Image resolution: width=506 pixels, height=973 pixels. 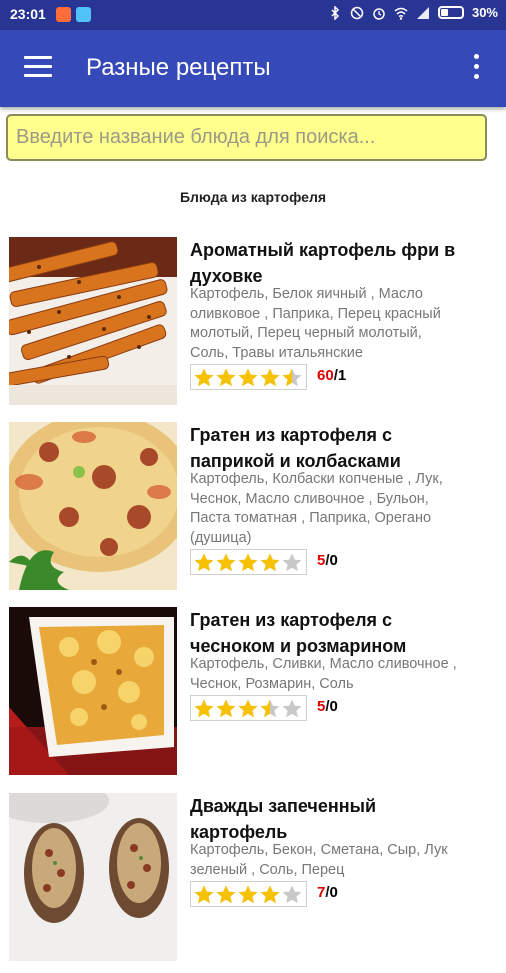 What do you see at coordinates (323, 250) in the screenshot?
I see `recipe-title-line: Ароматный картофель фри в` at bounding box center [323, 250].